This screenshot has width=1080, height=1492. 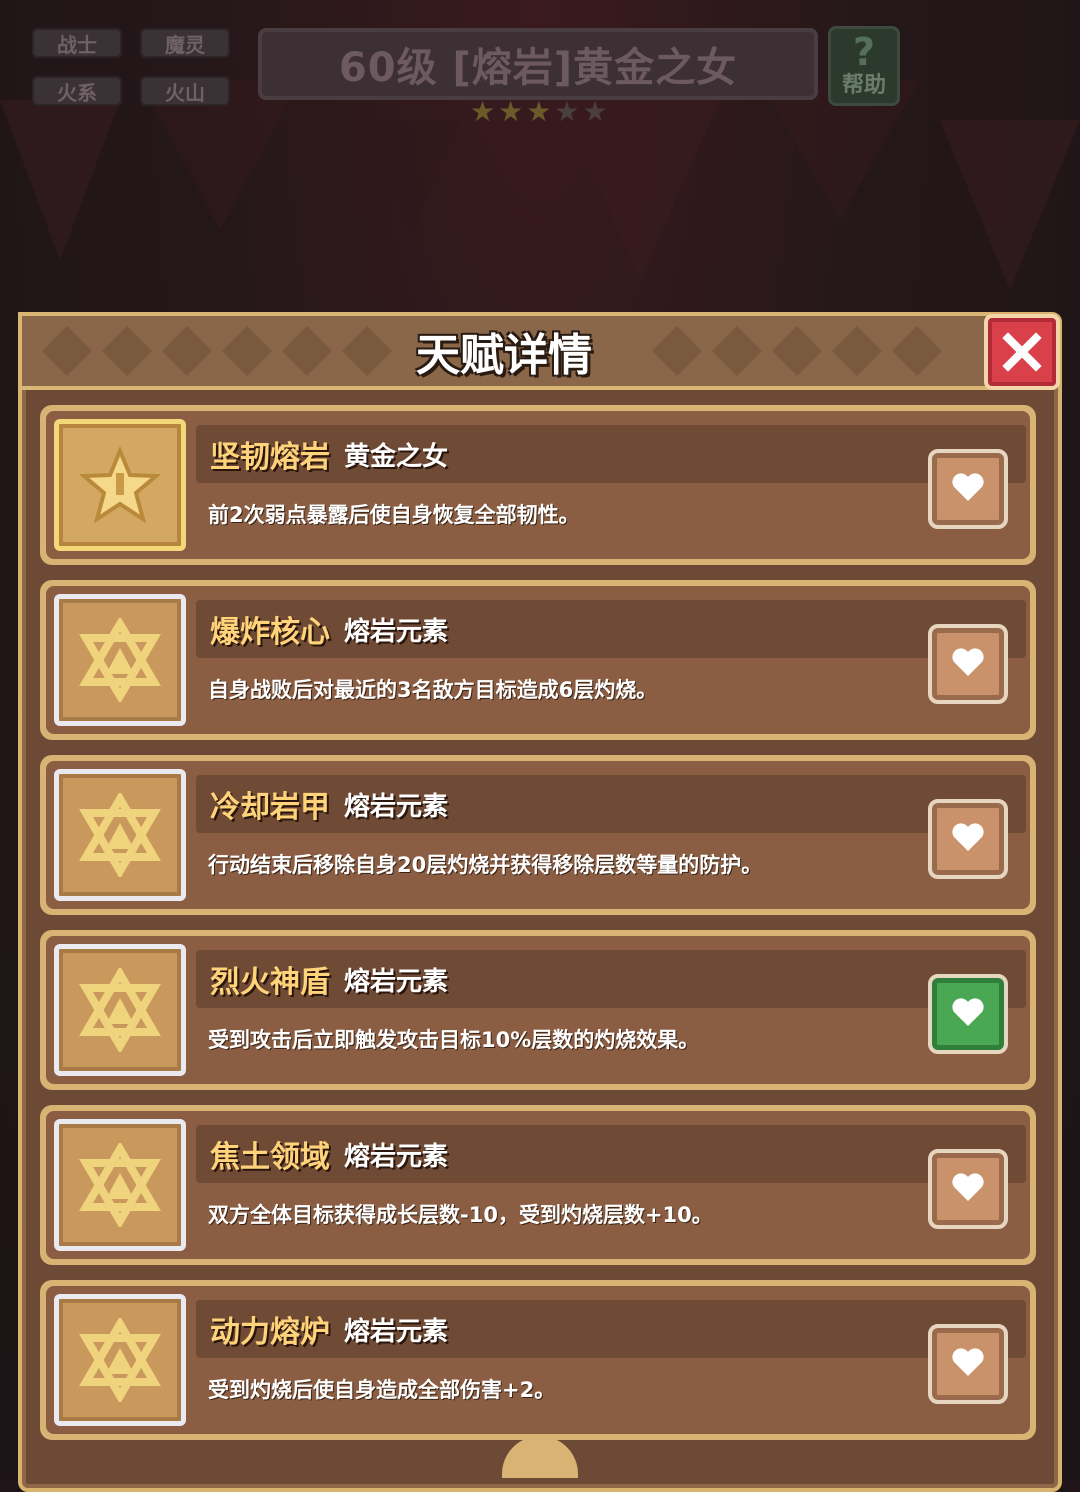 I want to click on tag-habitat: 火山, so click(x=185, y=91).